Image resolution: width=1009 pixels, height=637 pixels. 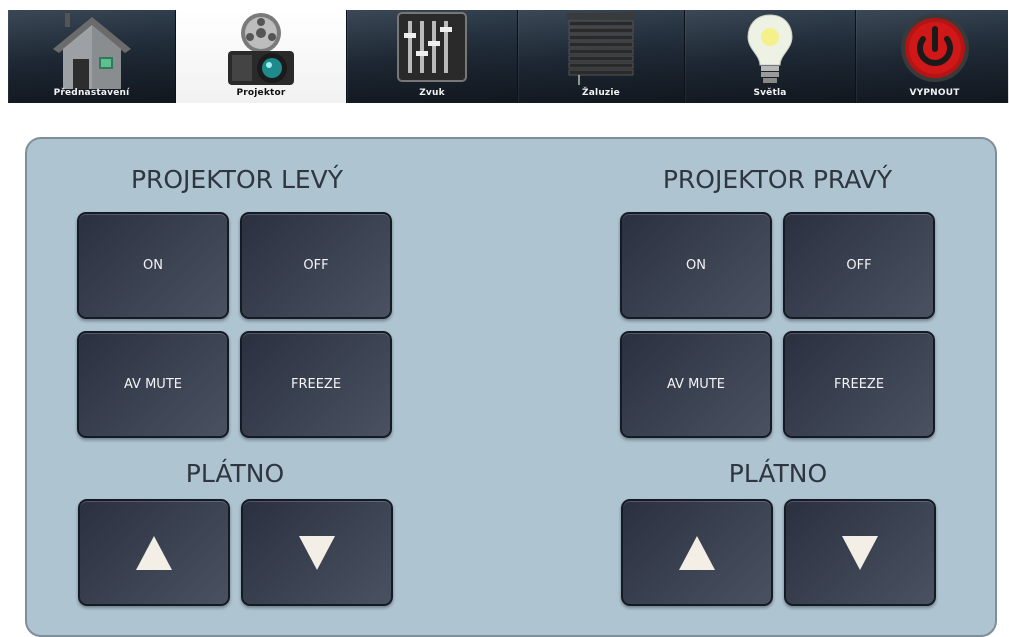 What do you see at coordinates (934, 93) in the screenshot?
I see `nav-label: VYPNOUT` at bounding box center [934, 93].